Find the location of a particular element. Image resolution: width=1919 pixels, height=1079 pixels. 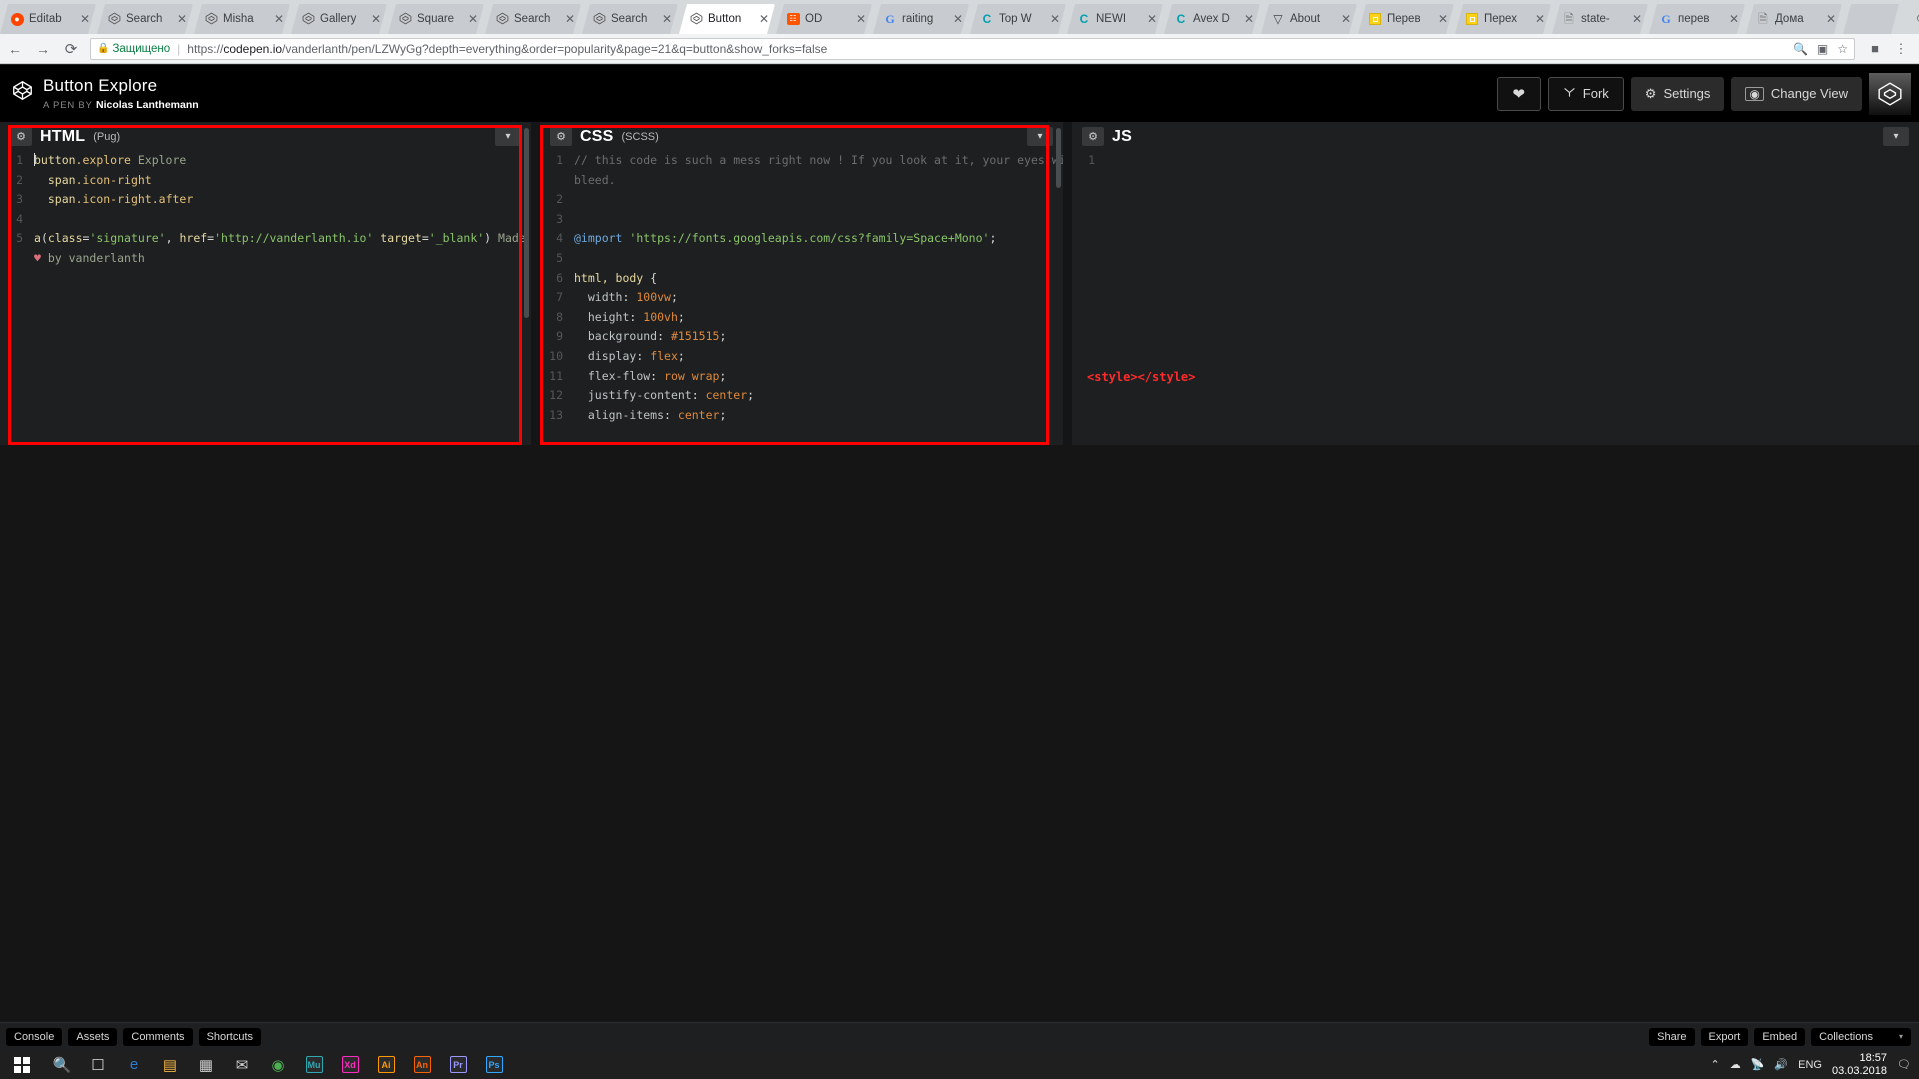

browser-tab: ☷ OD ✕ is located at coordinates (824, 19).